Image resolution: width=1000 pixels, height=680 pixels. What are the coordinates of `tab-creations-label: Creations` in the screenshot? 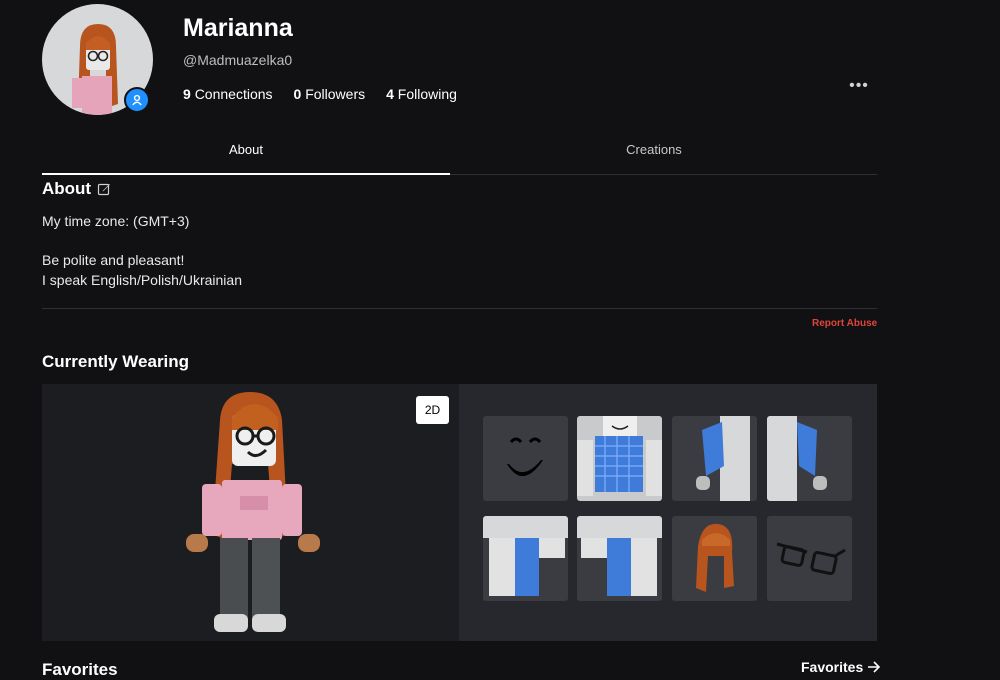 It's located at (654, 149).